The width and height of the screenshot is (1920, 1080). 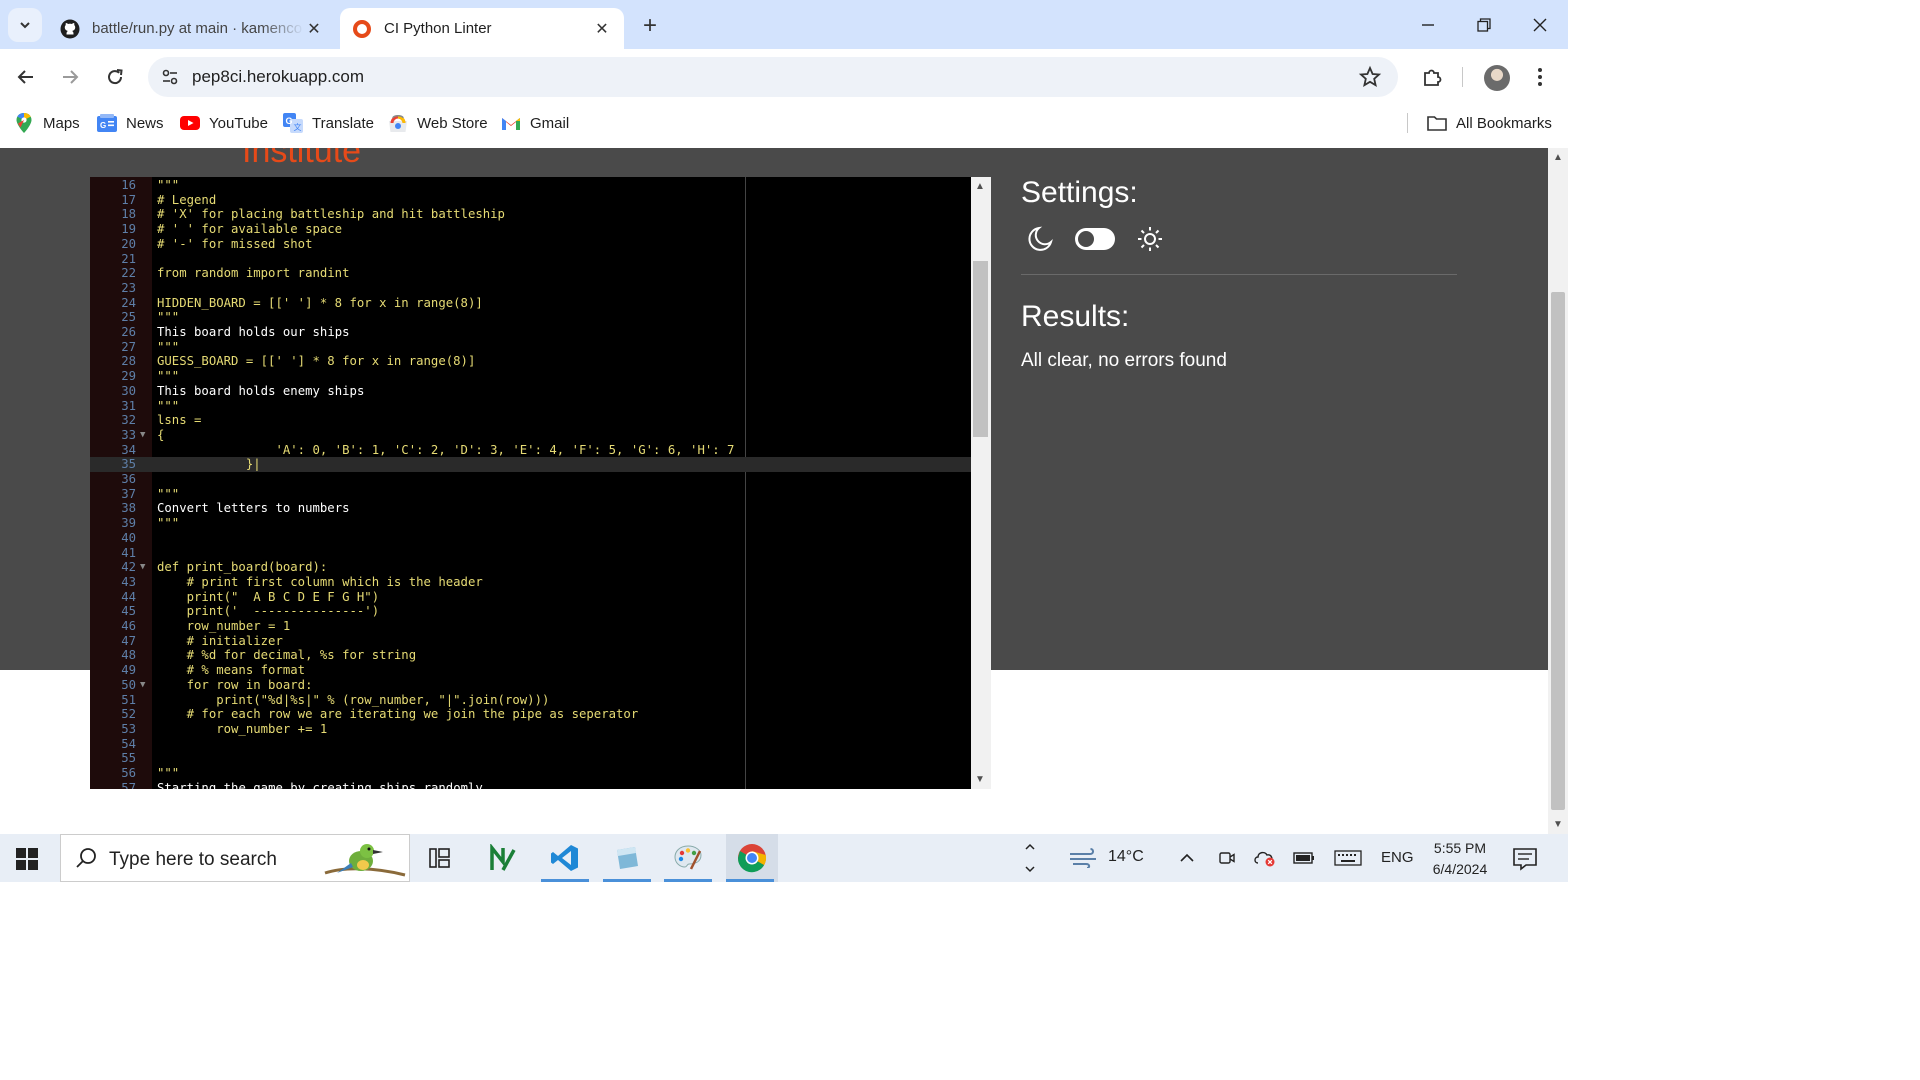 I want to click on code-line: 26 This board holds our ships, so click(x=530, y=332).